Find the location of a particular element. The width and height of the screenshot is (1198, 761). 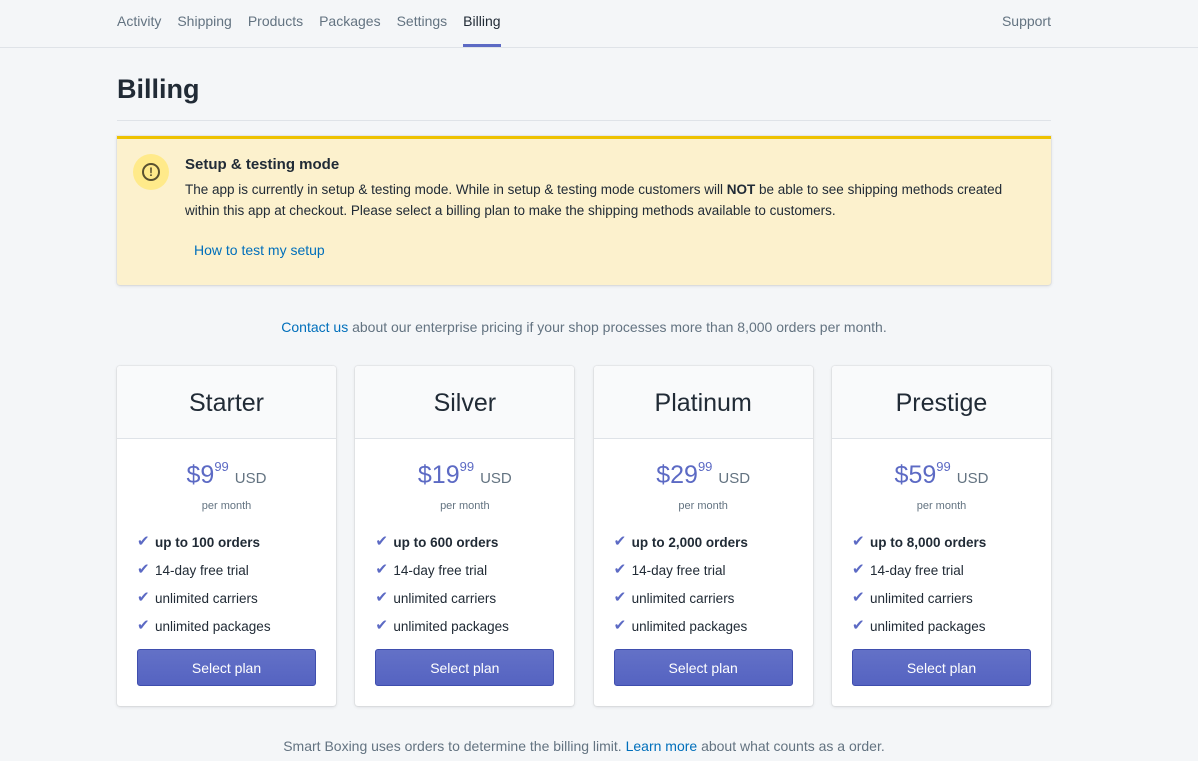

nav-tab-shipping: Shipping is located at coordinates (204, 23).